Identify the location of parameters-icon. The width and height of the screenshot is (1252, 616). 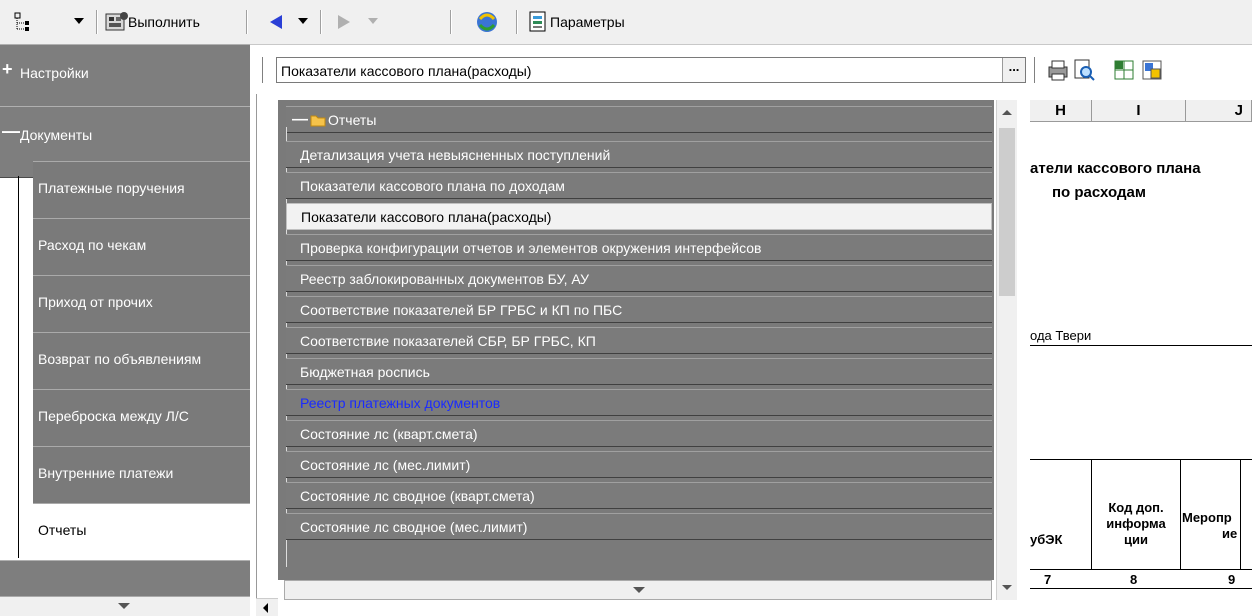
(538, 22).